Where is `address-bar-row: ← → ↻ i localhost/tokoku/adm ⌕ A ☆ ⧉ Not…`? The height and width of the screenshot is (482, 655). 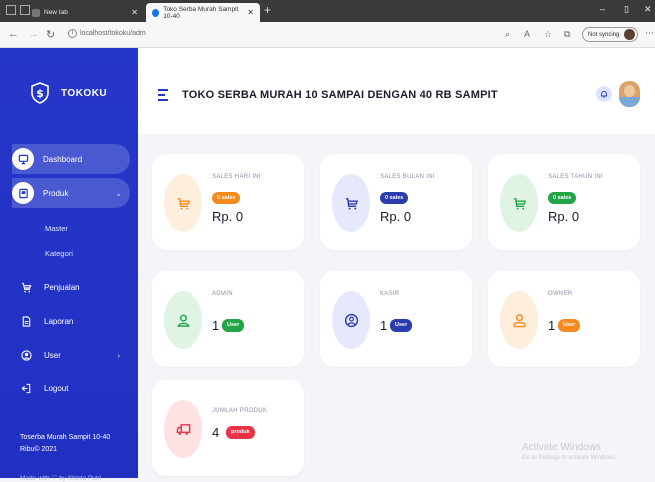 address-bar-row: ← → ↻ i localhost/tokoku/adm ⌕ A ☆ ⧉ Not… is located at coordinates (327, 35).